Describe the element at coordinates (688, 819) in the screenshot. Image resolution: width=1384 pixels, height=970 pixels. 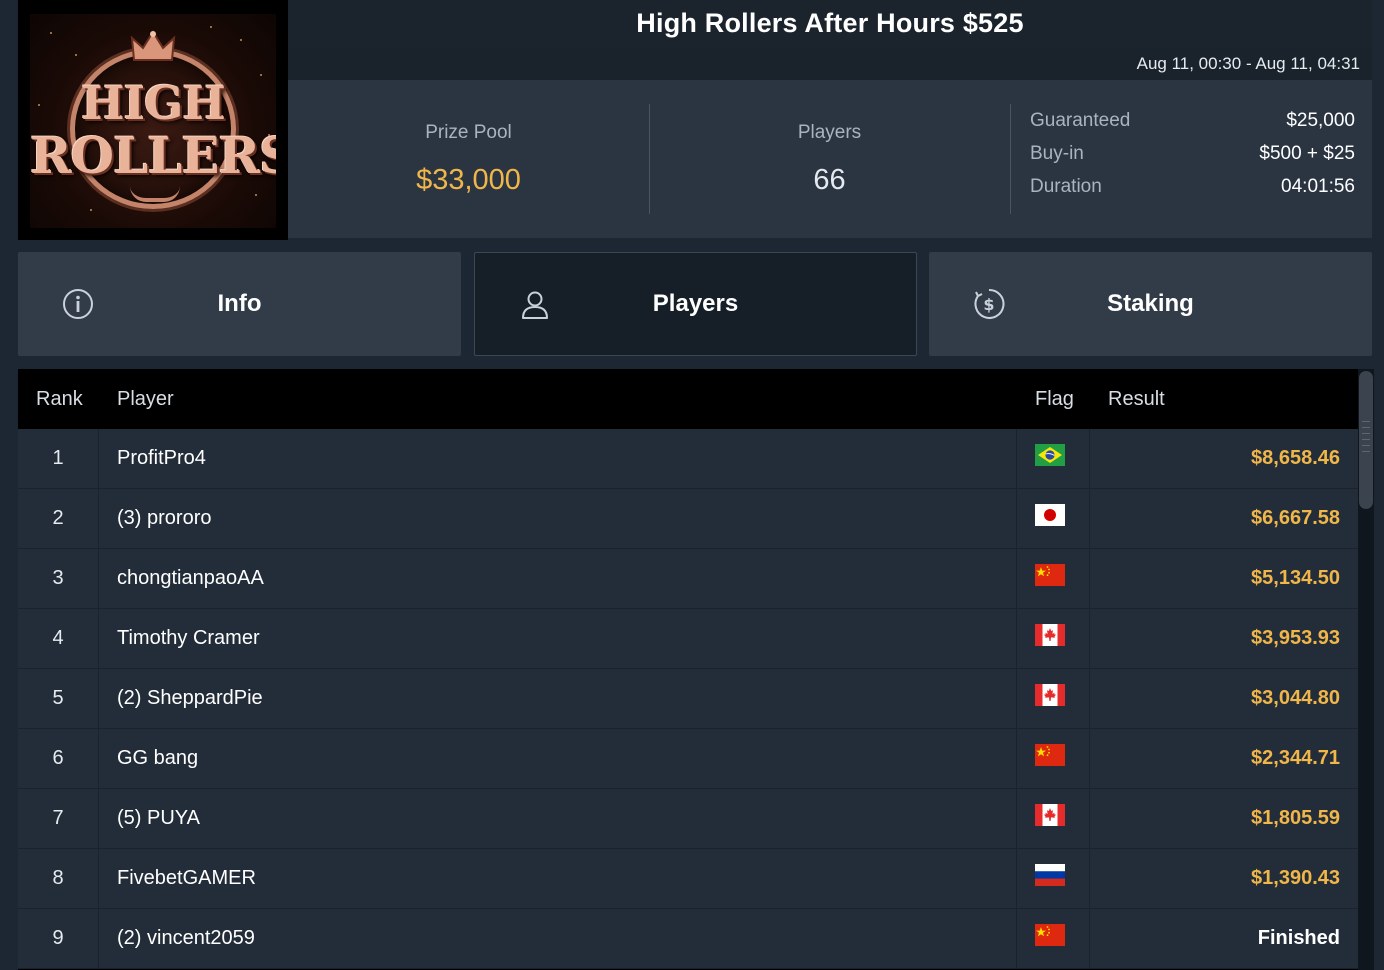
I see `table-row: 7 (5) PUYA $1,805.59` at that location.